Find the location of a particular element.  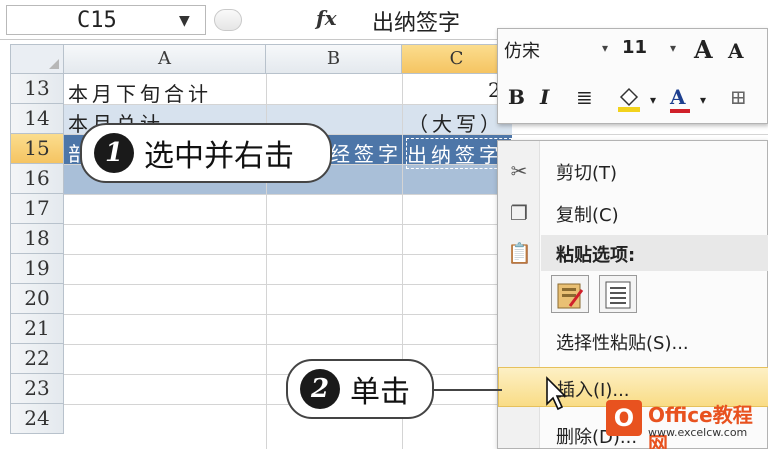

row-header-14: 14 is located at coordinates (37, 119).